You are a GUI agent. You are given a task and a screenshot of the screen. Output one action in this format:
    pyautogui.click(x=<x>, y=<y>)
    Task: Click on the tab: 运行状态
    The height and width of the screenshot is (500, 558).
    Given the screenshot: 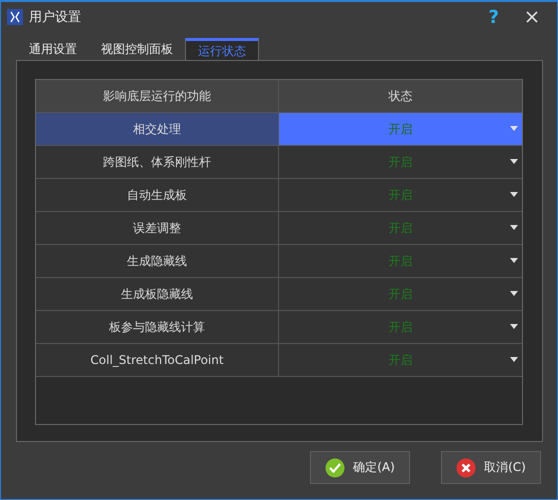 What is the action you would take?
    pyautogui.click(x=222, y=49)
    